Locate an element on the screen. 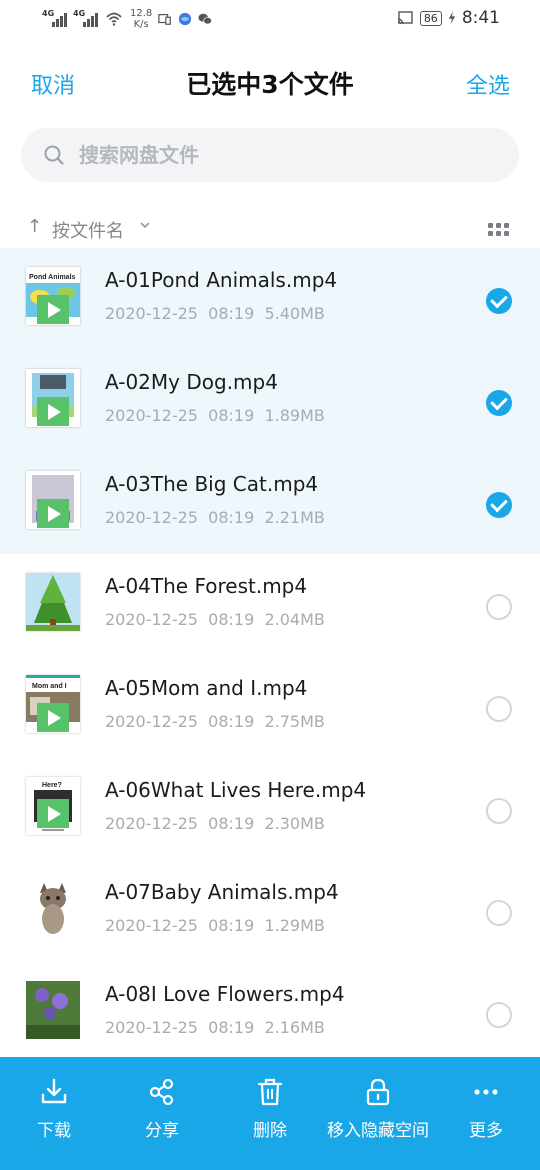 This screenshot has width=540, height=1170. selection-header: 取消 已选中3个文件 全选 is located at coordinates (270, 82).